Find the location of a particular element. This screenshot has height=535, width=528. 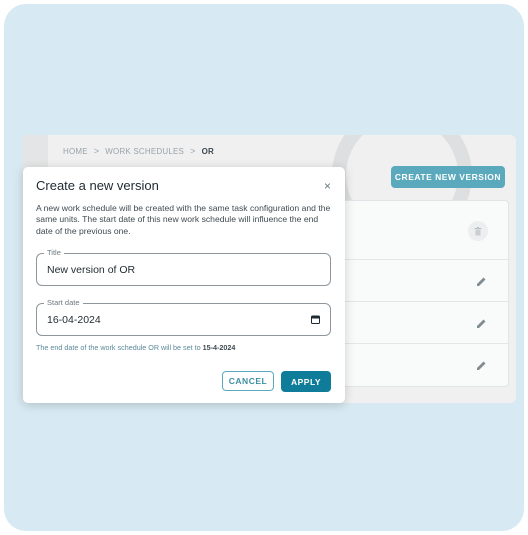

title-field: Title New version of OR is located at coordinates (183, 267).